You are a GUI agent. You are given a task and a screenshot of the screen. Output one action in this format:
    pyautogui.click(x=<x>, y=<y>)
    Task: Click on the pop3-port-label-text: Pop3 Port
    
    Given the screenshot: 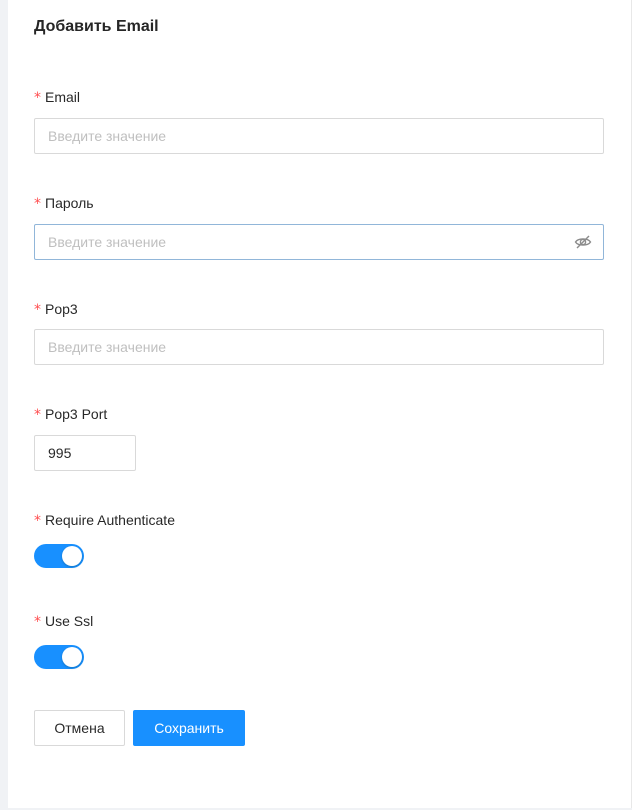 What is the action you would take?
    pyautogui.click(x=76, y=414)
    